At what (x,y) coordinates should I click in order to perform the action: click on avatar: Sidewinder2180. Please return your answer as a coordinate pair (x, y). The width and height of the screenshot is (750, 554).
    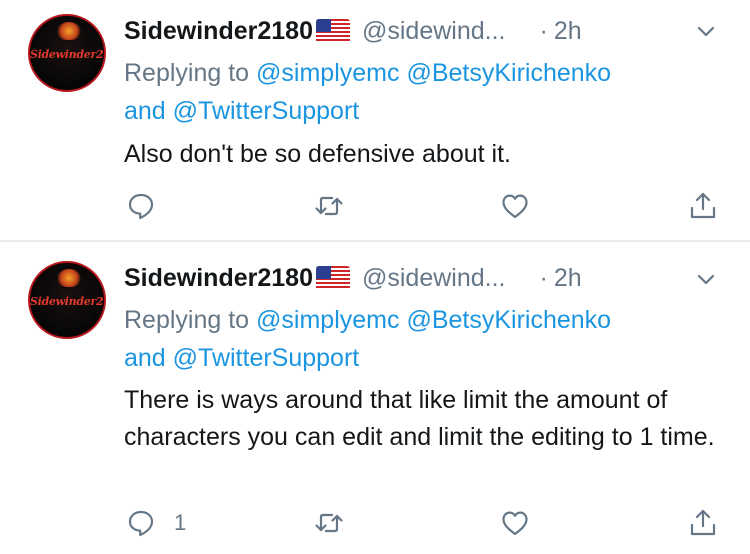
    Looking at the image, I should click on (67, 300).